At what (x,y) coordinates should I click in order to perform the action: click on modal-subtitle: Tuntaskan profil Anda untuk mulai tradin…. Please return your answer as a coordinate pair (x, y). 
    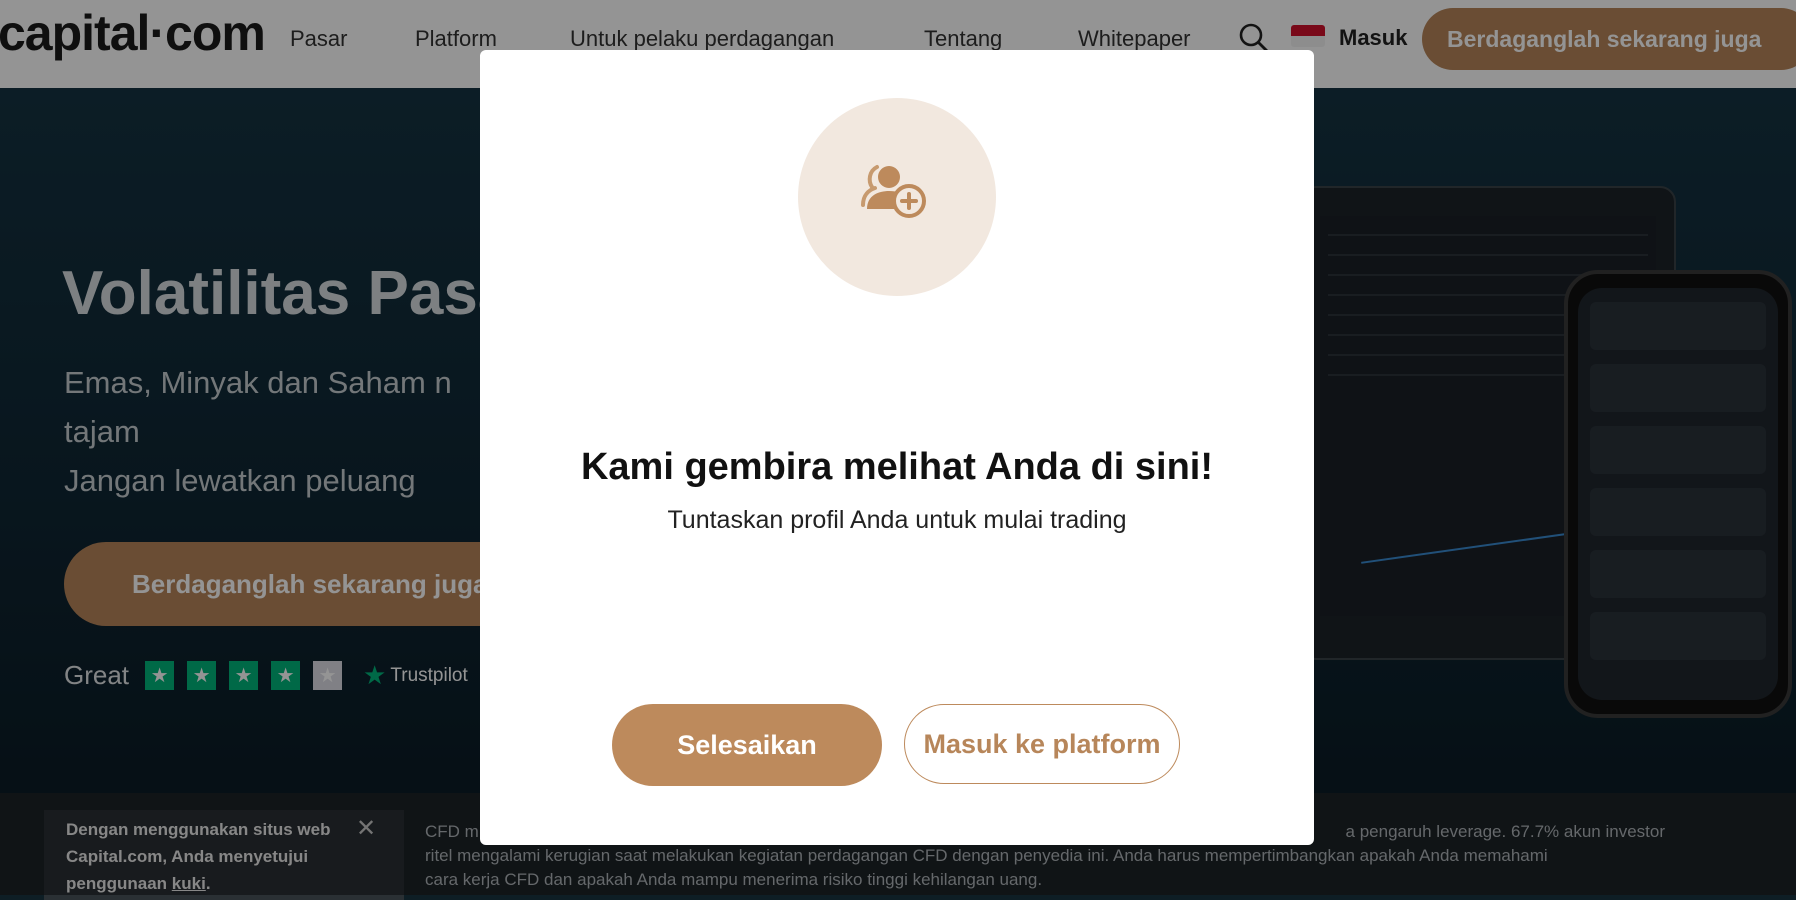
    Looking at the image, I should click on (897, 520).